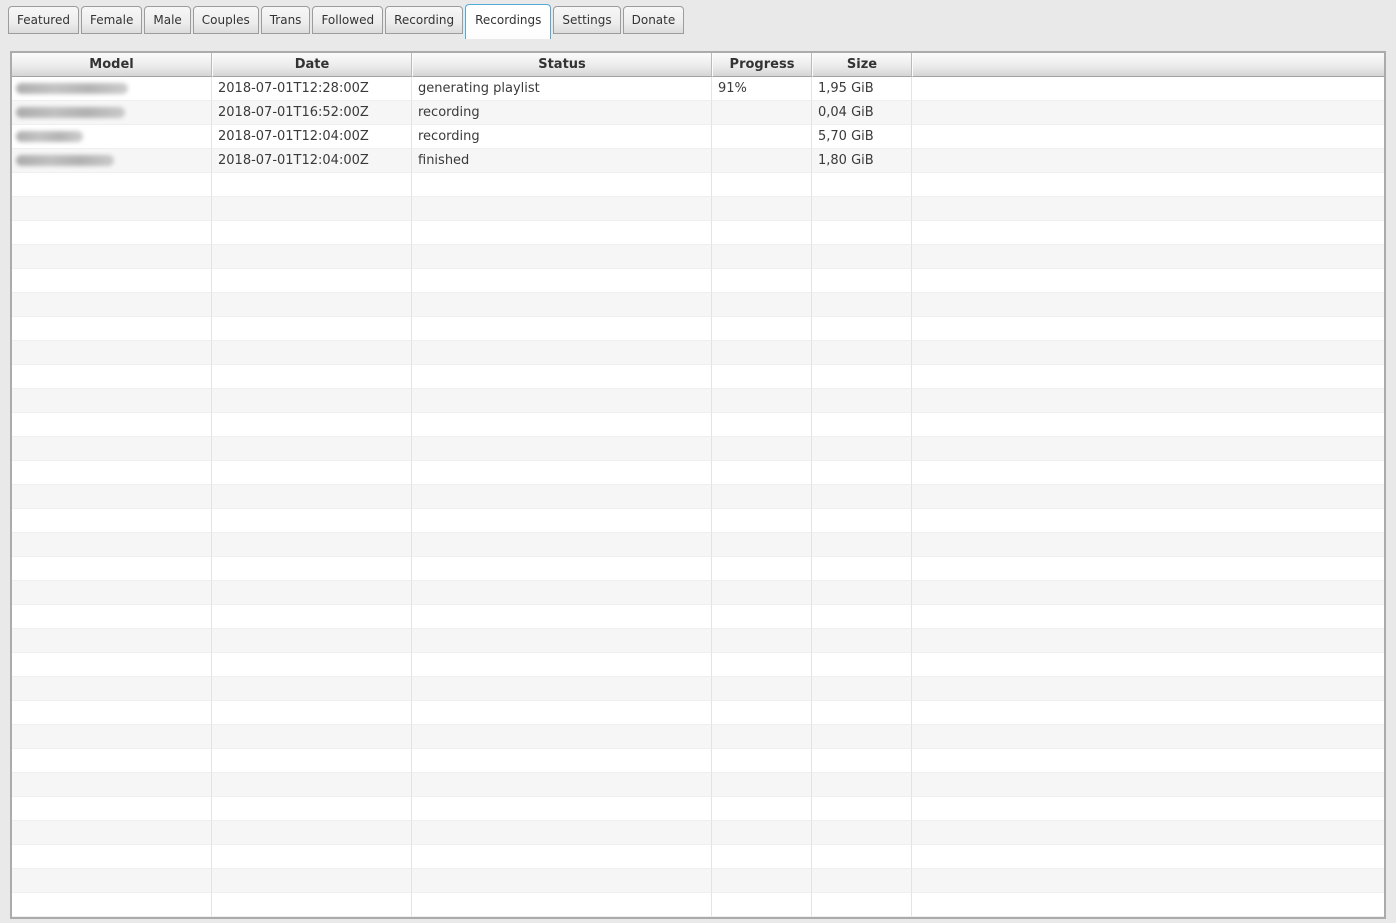 The height and width of the screenshot is (923, 1396). What do you see at coordinates (698, 113) in the screenshot?
I see `table-row: 2018-07-01T16:52:00Z recording 0,04 GiB` at bounding box center [698, 113].